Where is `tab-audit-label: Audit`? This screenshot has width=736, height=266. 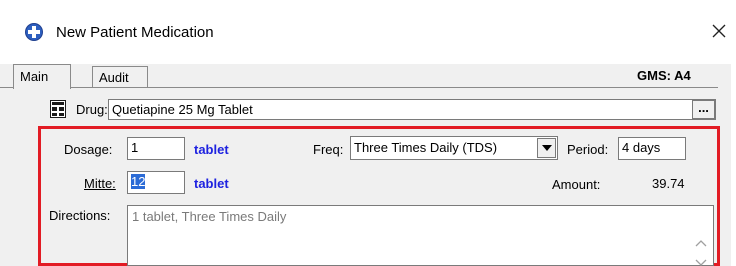
tab-audit-label: Audit is located at coordinates (114, 77).